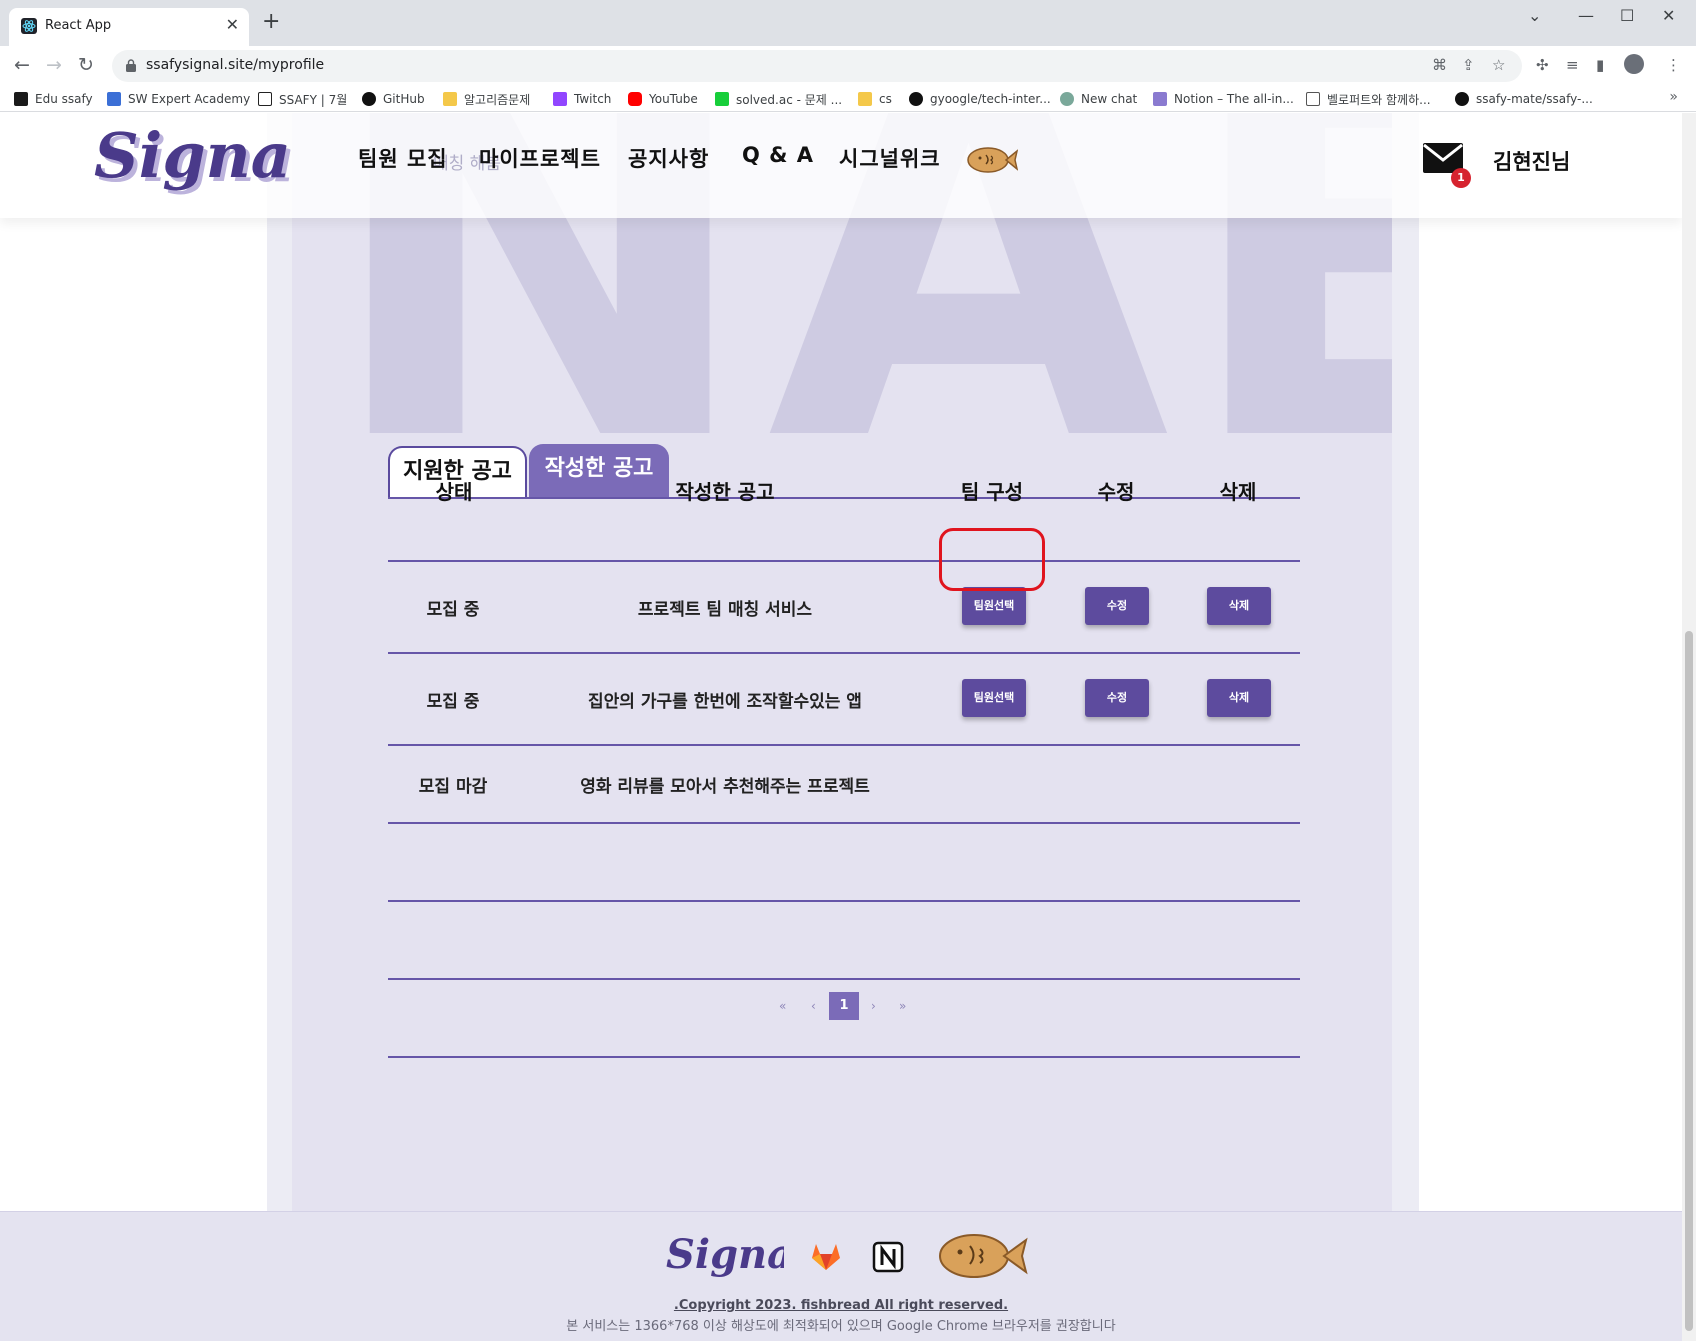 The height and width of the screenshot is (1341, 1696). I want to click on signal-logo: Signal Signal, so click(192, 165).